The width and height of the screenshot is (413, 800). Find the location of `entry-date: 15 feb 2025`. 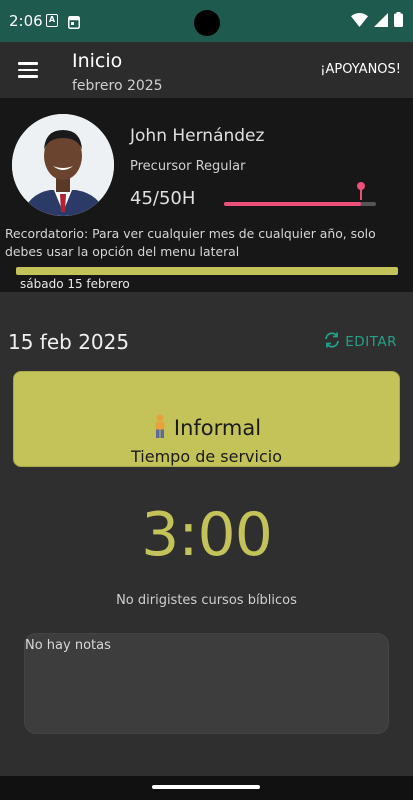

entry-date: 15 feb 2025 is located at coordinates (69, 342).